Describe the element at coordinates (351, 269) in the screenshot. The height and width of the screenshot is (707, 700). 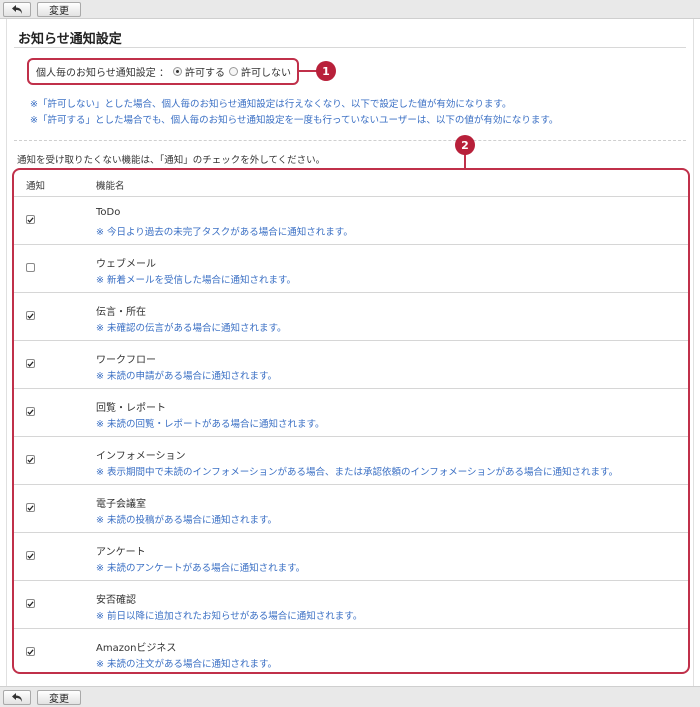
I see `table-row: ウェブメール ※ 新着メールを受信した場合に通知されます。` at that location.